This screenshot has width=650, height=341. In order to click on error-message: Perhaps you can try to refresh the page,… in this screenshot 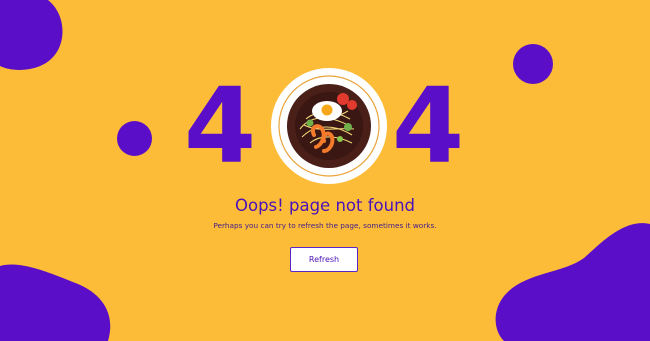, I will do `click(325, 225)`.